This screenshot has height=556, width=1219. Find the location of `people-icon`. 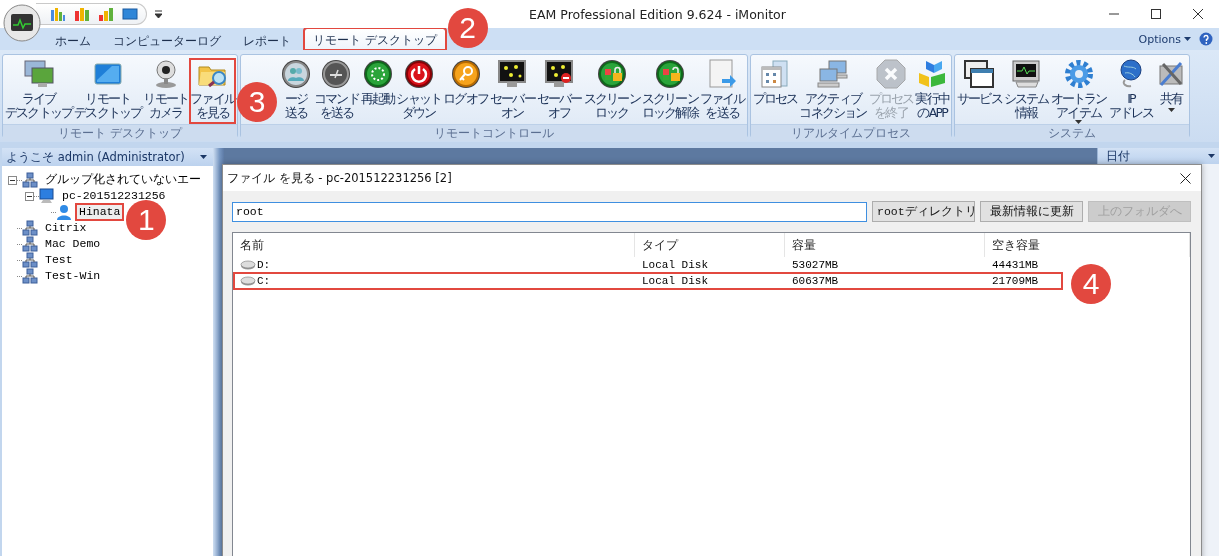

people-icon is located at coordinates (296, 74).